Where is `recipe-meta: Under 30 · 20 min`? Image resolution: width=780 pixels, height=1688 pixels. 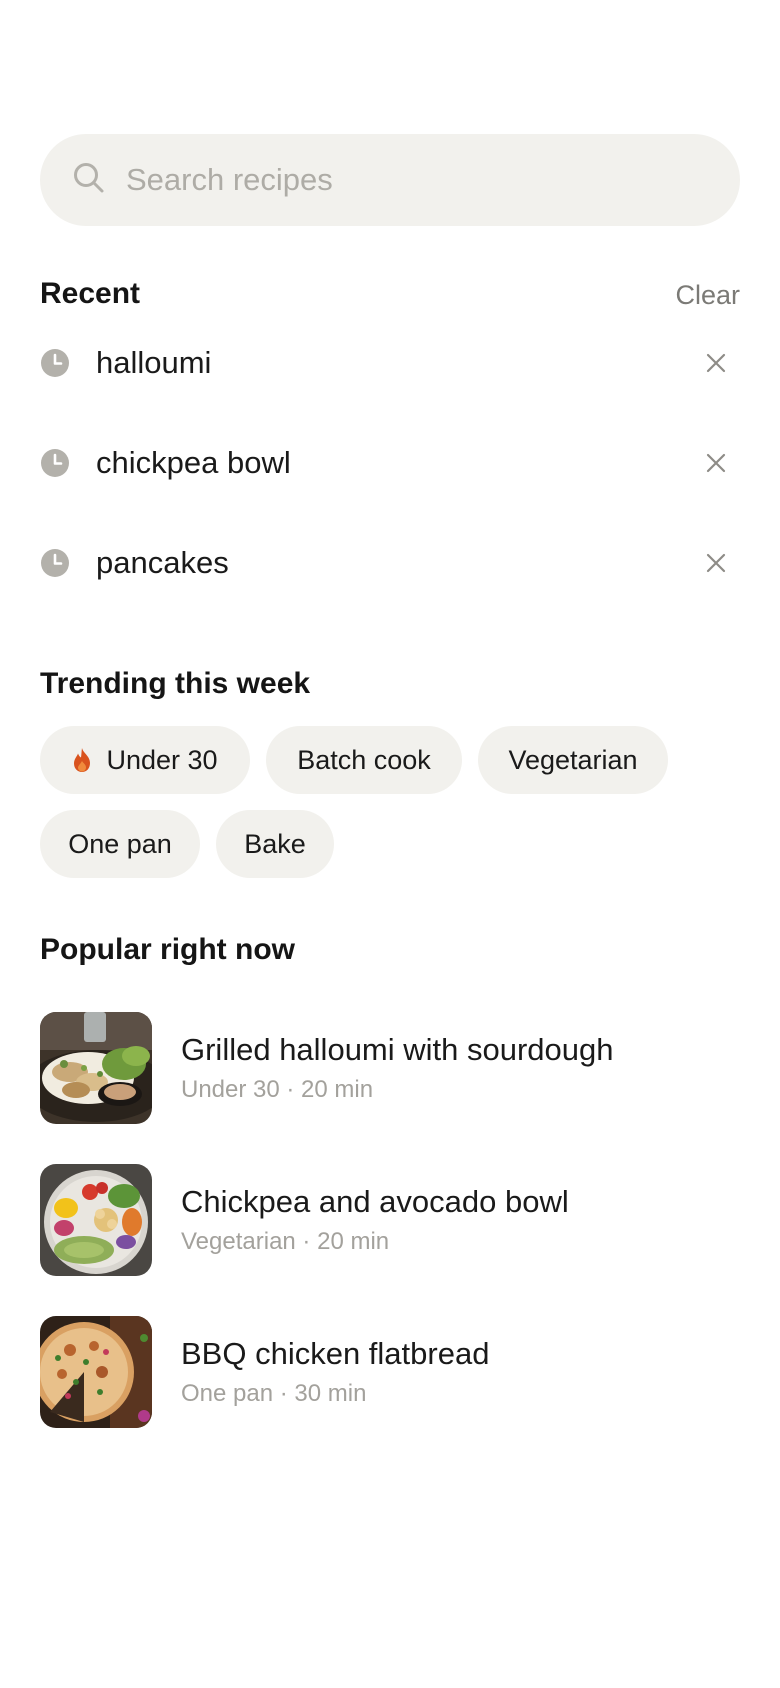
recipe-meta: Under 30 · 20 min is located at coordinates (277, 1089).